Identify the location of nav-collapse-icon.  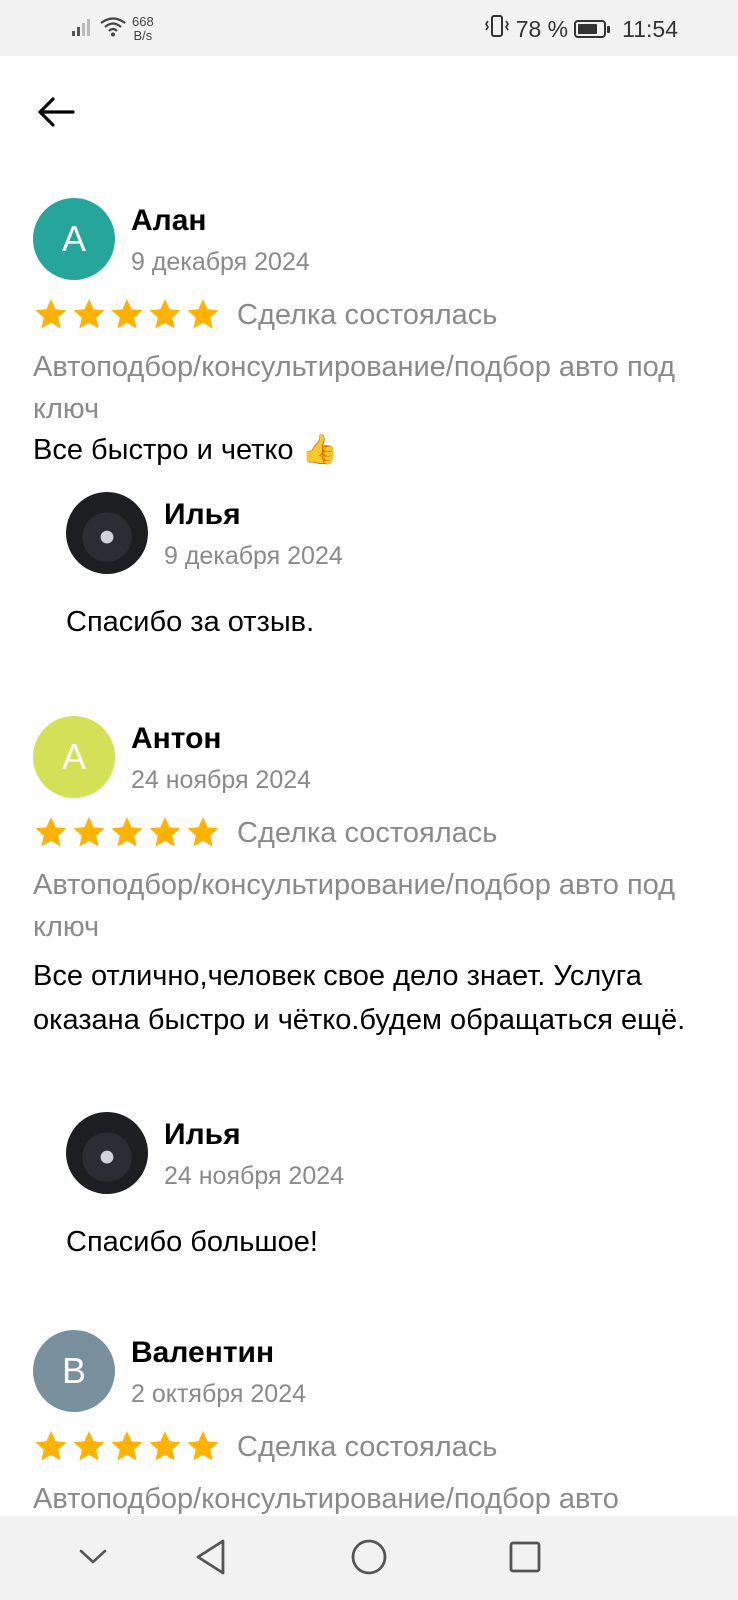
(93, 1559).